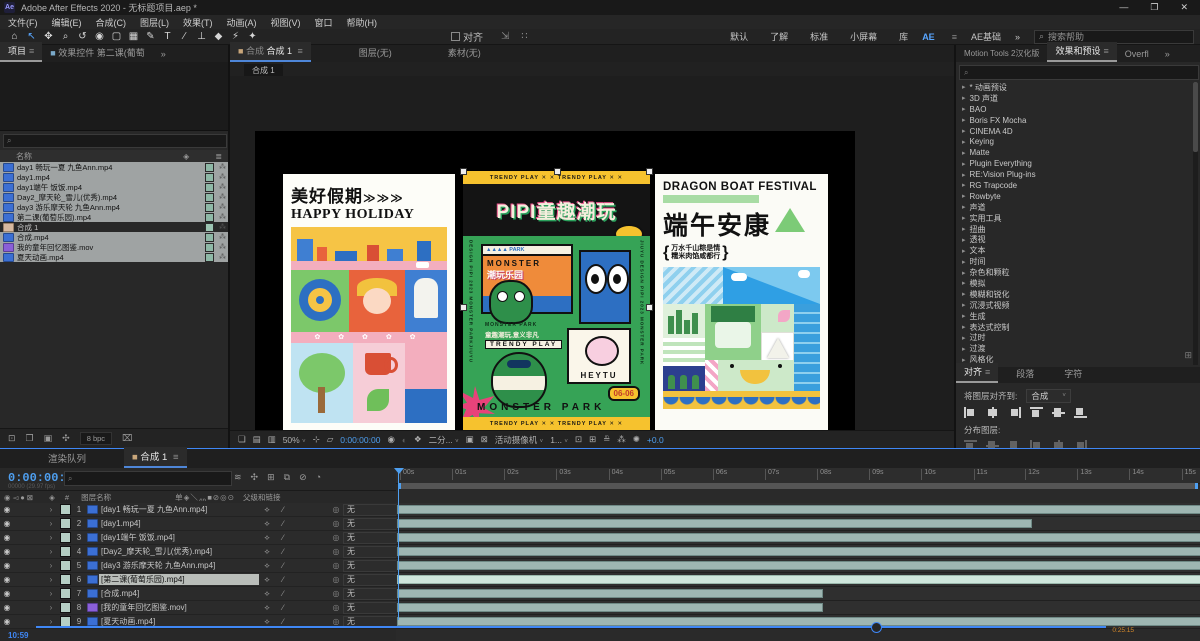 This screenshot has width=1200, height=641. Describe the element at coordinates (1074, 207) in the screenshot. I see `effects-category-row: ▸ 声道` at that location.